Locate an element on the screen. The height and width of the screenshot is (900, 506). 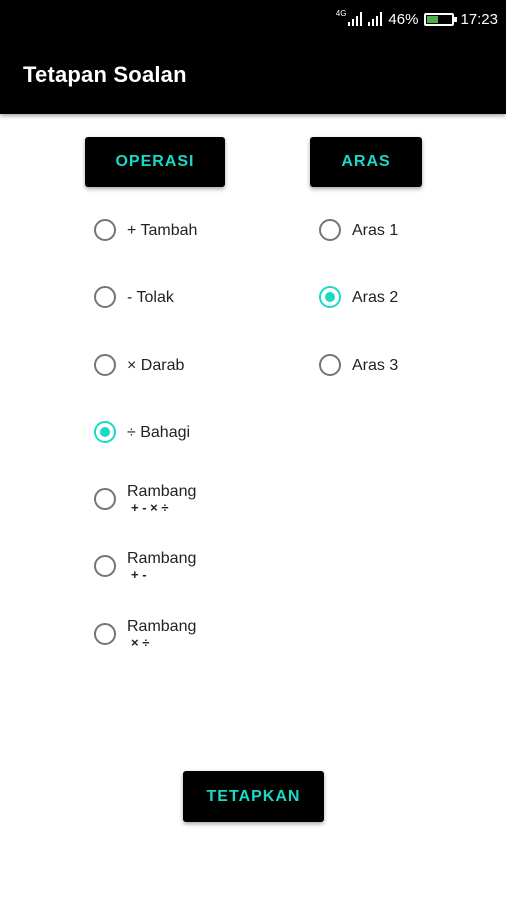
radio-option-tambah: + Tambah is located at coordinates (145, 230).